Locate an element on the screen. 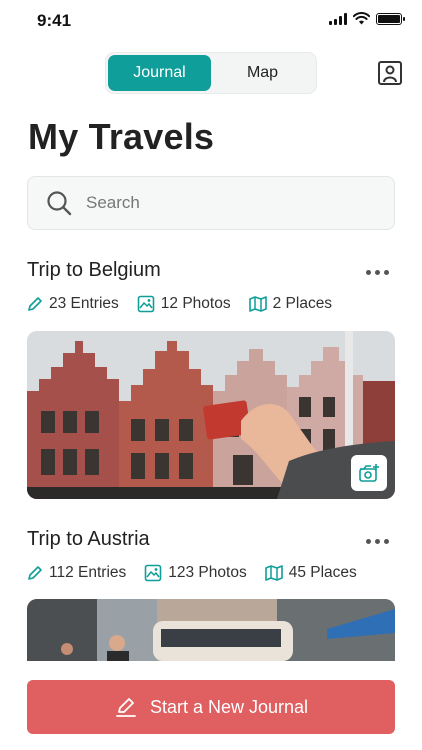  trip-stats: 23 Entries 12 Photos 2 Places is located at coordinates (179, 304).